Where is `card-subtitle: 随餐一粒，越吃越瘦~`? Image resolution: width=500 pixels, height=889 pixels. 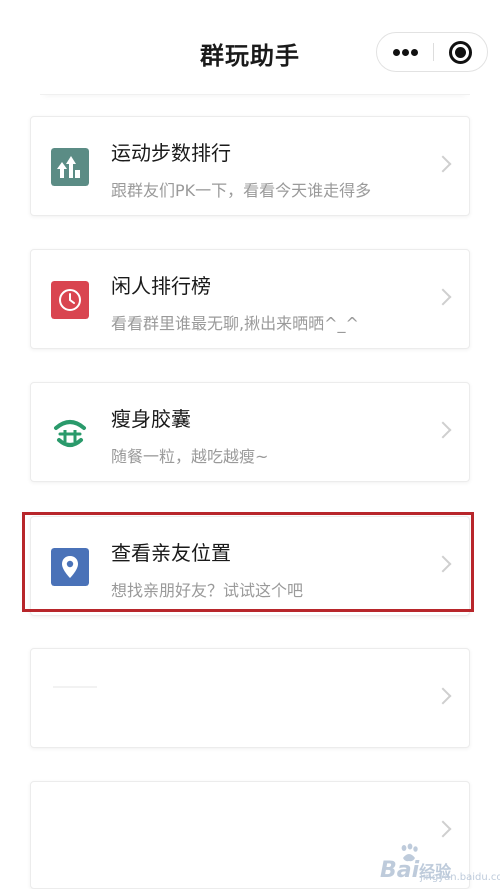
card-subtitle: 随餐一粒，越吃越瘦~ is located at coordinates (190, 456).